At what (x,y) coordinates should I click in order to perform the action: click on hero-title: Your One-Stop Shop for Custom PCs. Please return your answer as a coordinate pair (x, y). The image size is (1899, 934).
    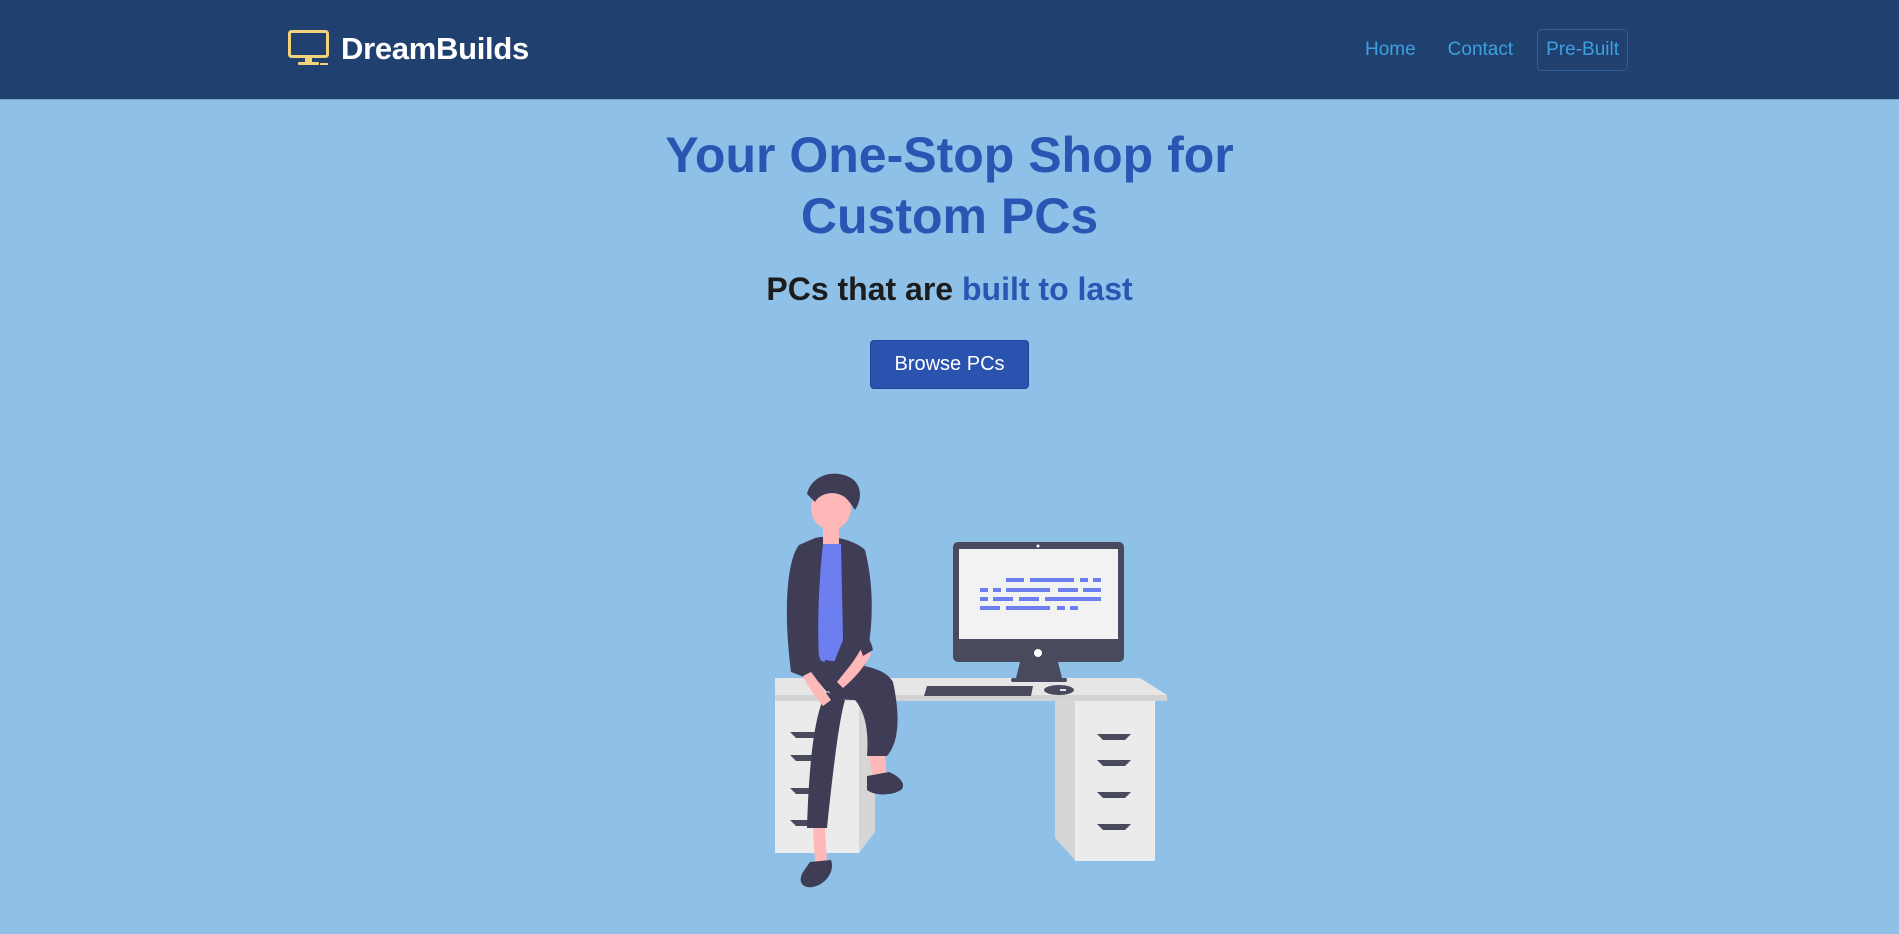
    Looking at the image, I should click on (949, 185).